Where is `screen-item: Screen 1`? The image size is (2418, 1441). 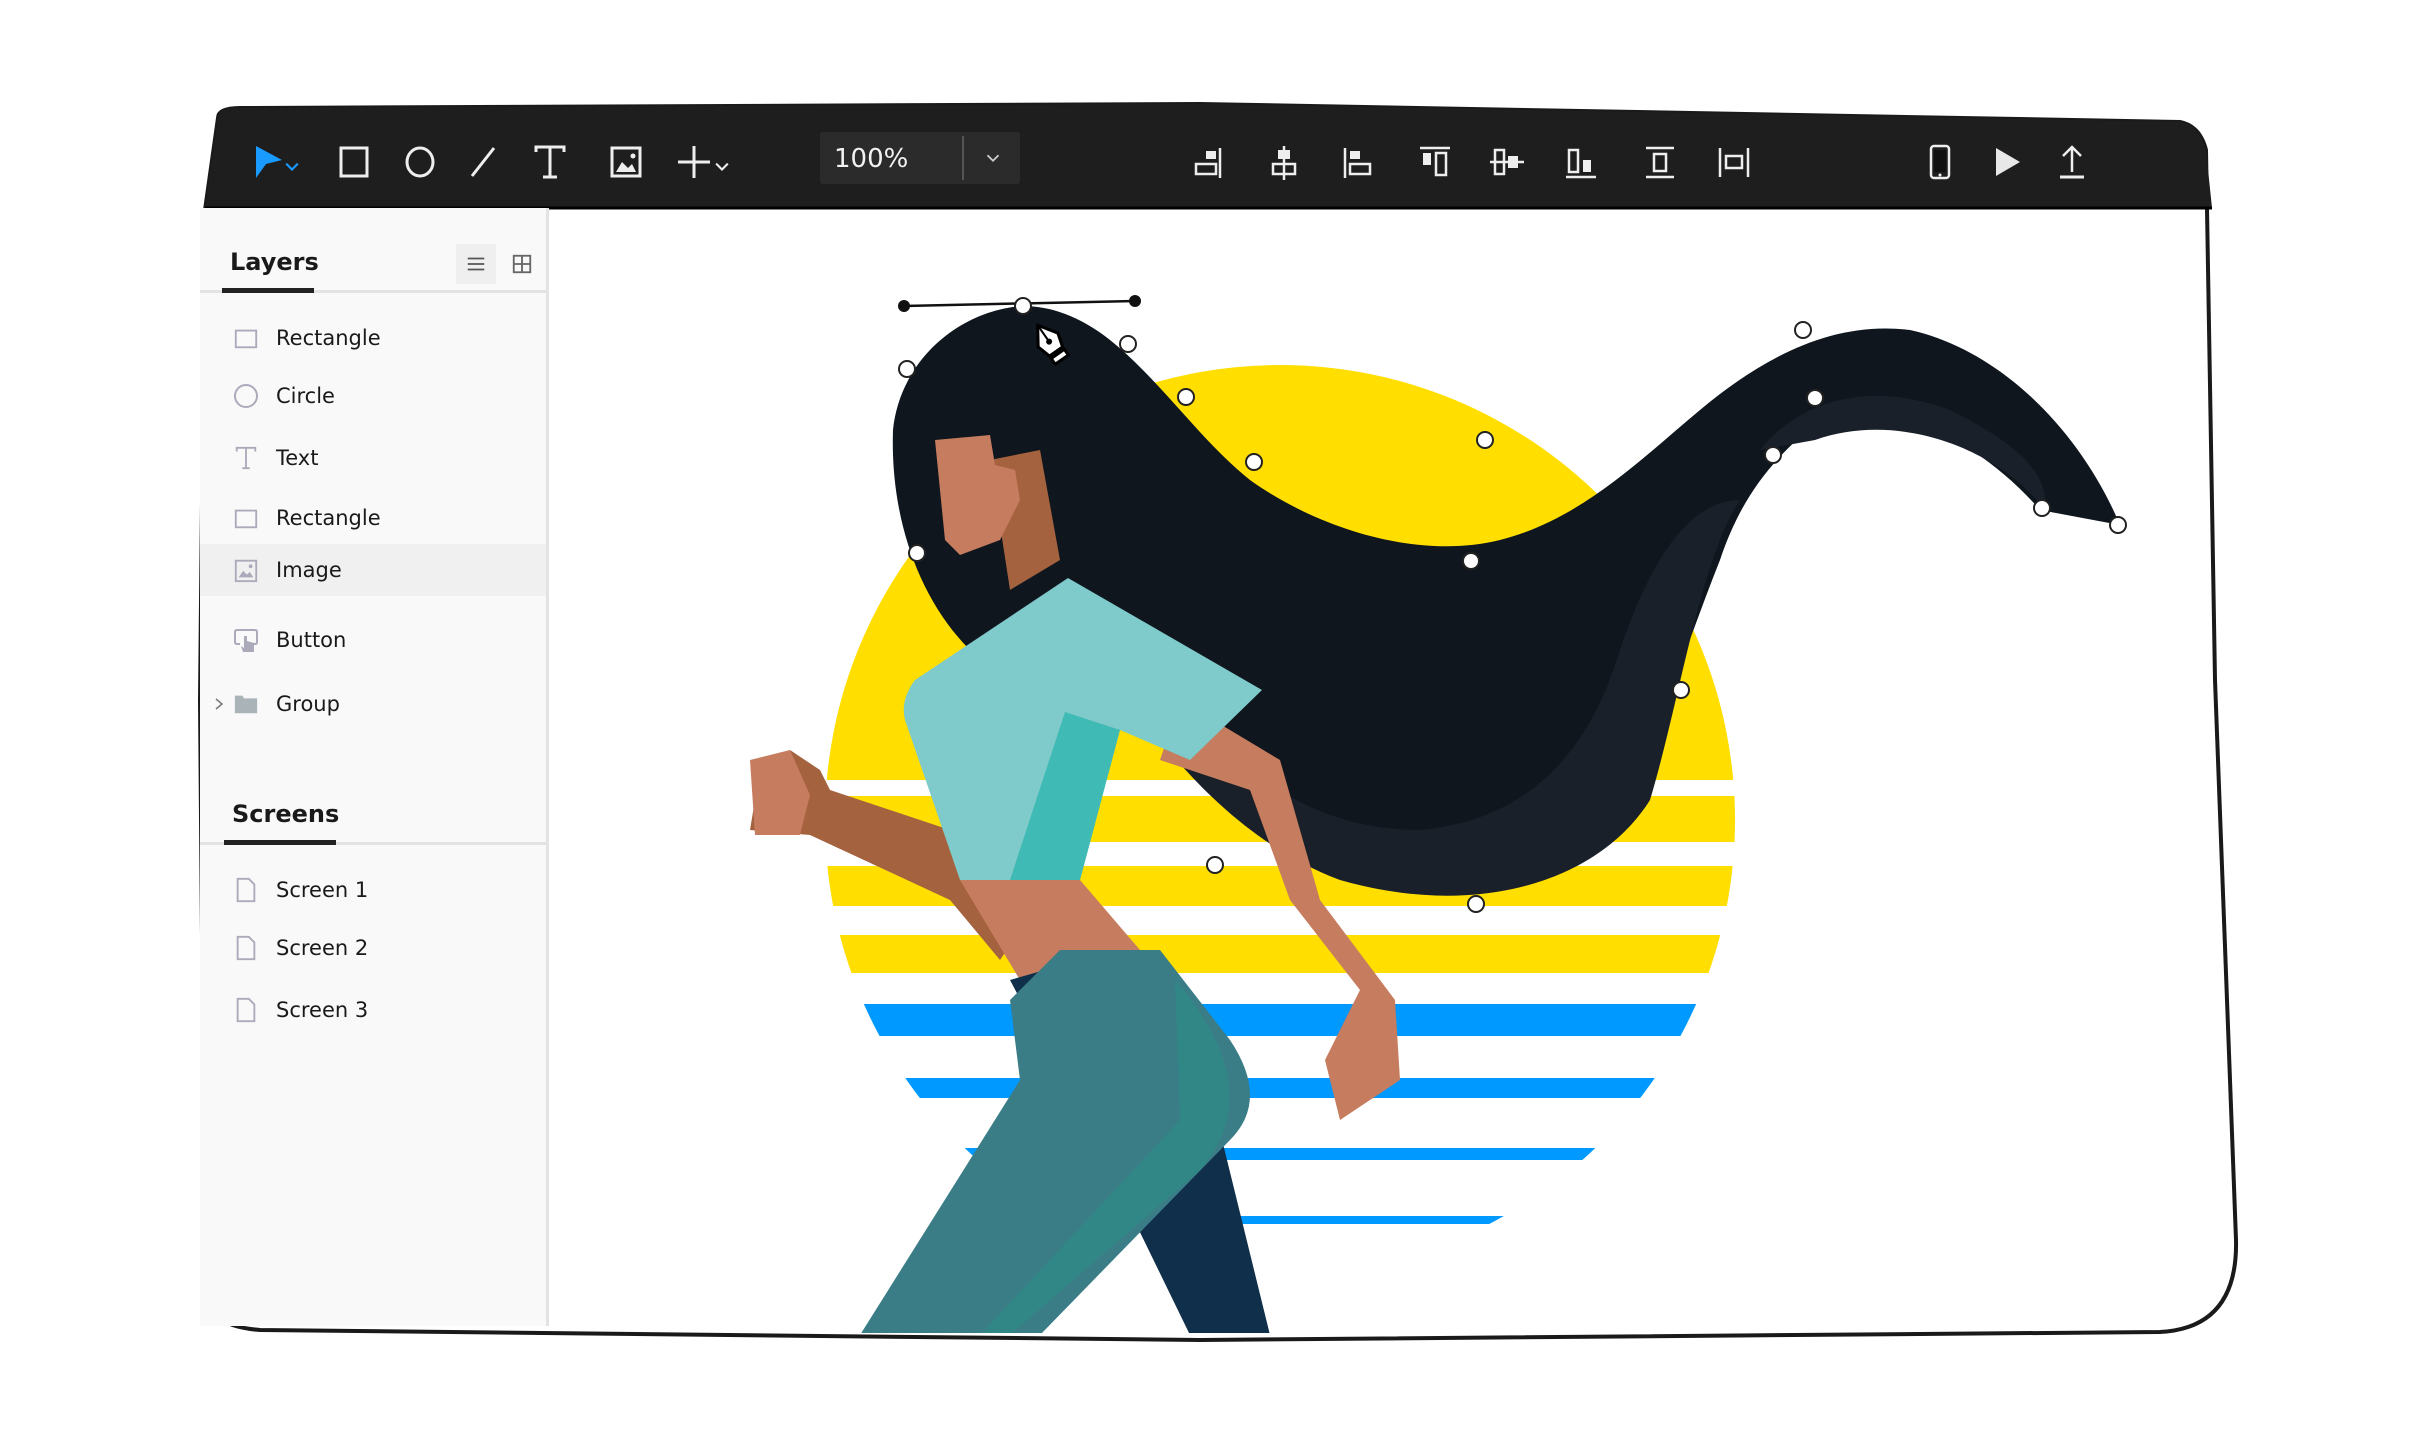
screen-item: Screen 1 is located at coordinates (373, 890).